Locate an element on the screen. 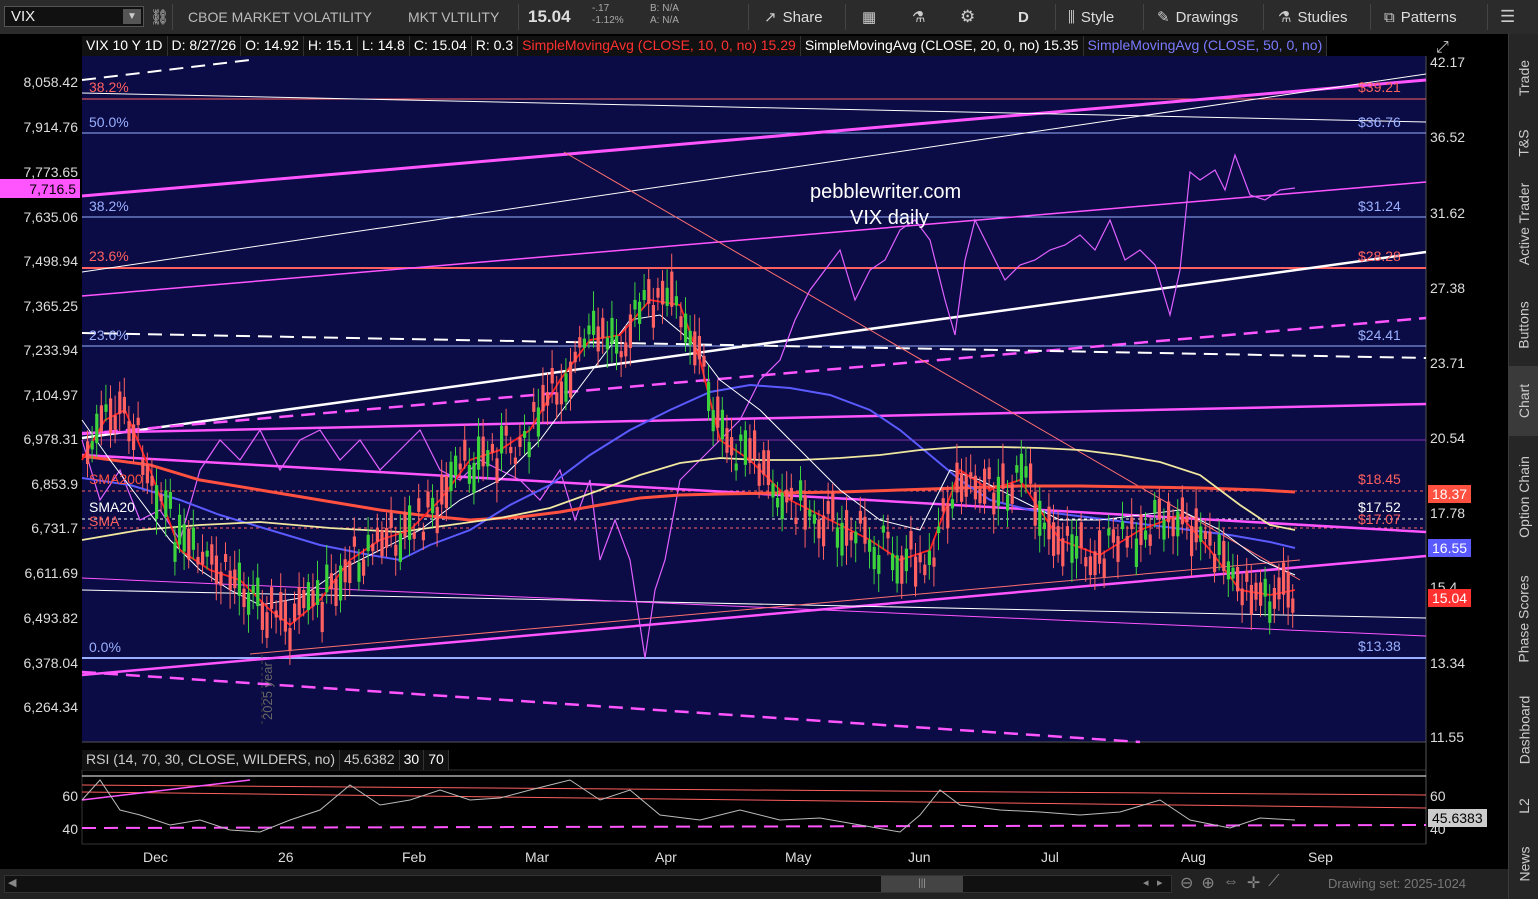  sidebar-tab-label: L2 is located at coordinates (1523, 806).